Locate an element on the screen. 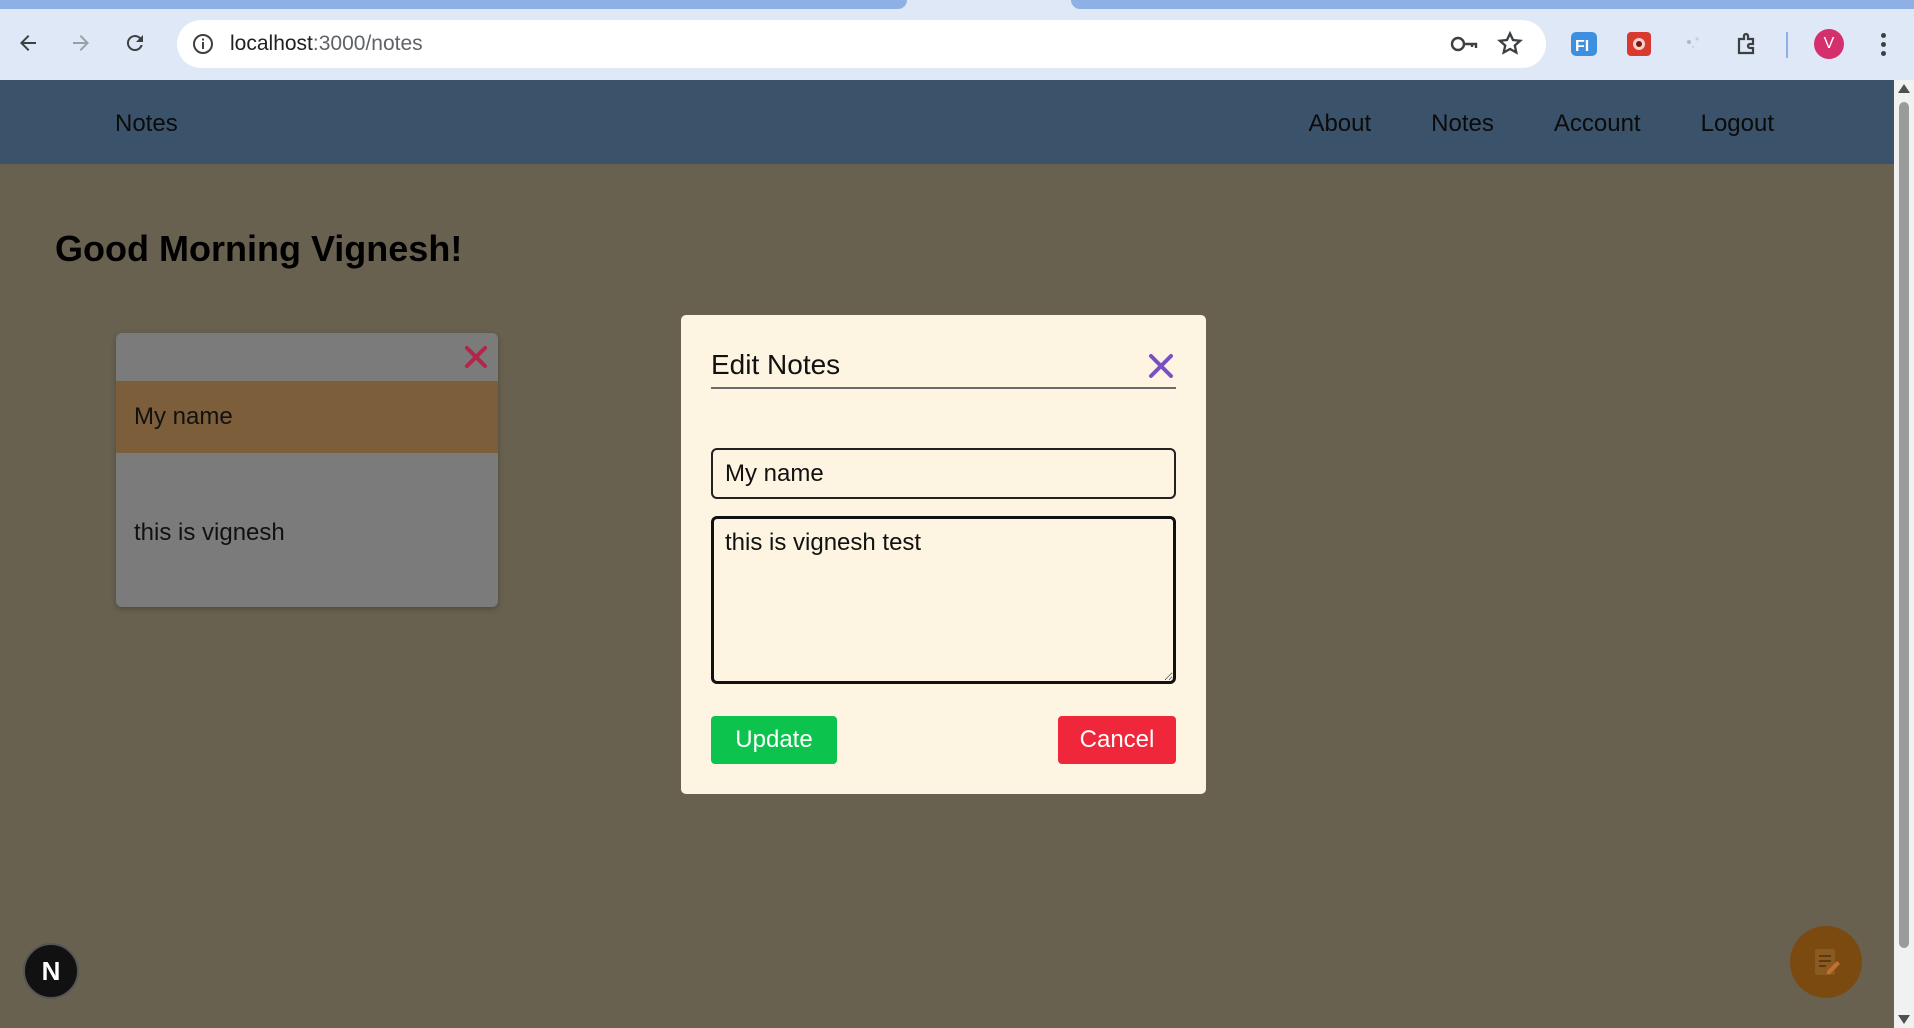  browser-chrome: localhost:3000/notes FI V is located at coordinates (957, 40).